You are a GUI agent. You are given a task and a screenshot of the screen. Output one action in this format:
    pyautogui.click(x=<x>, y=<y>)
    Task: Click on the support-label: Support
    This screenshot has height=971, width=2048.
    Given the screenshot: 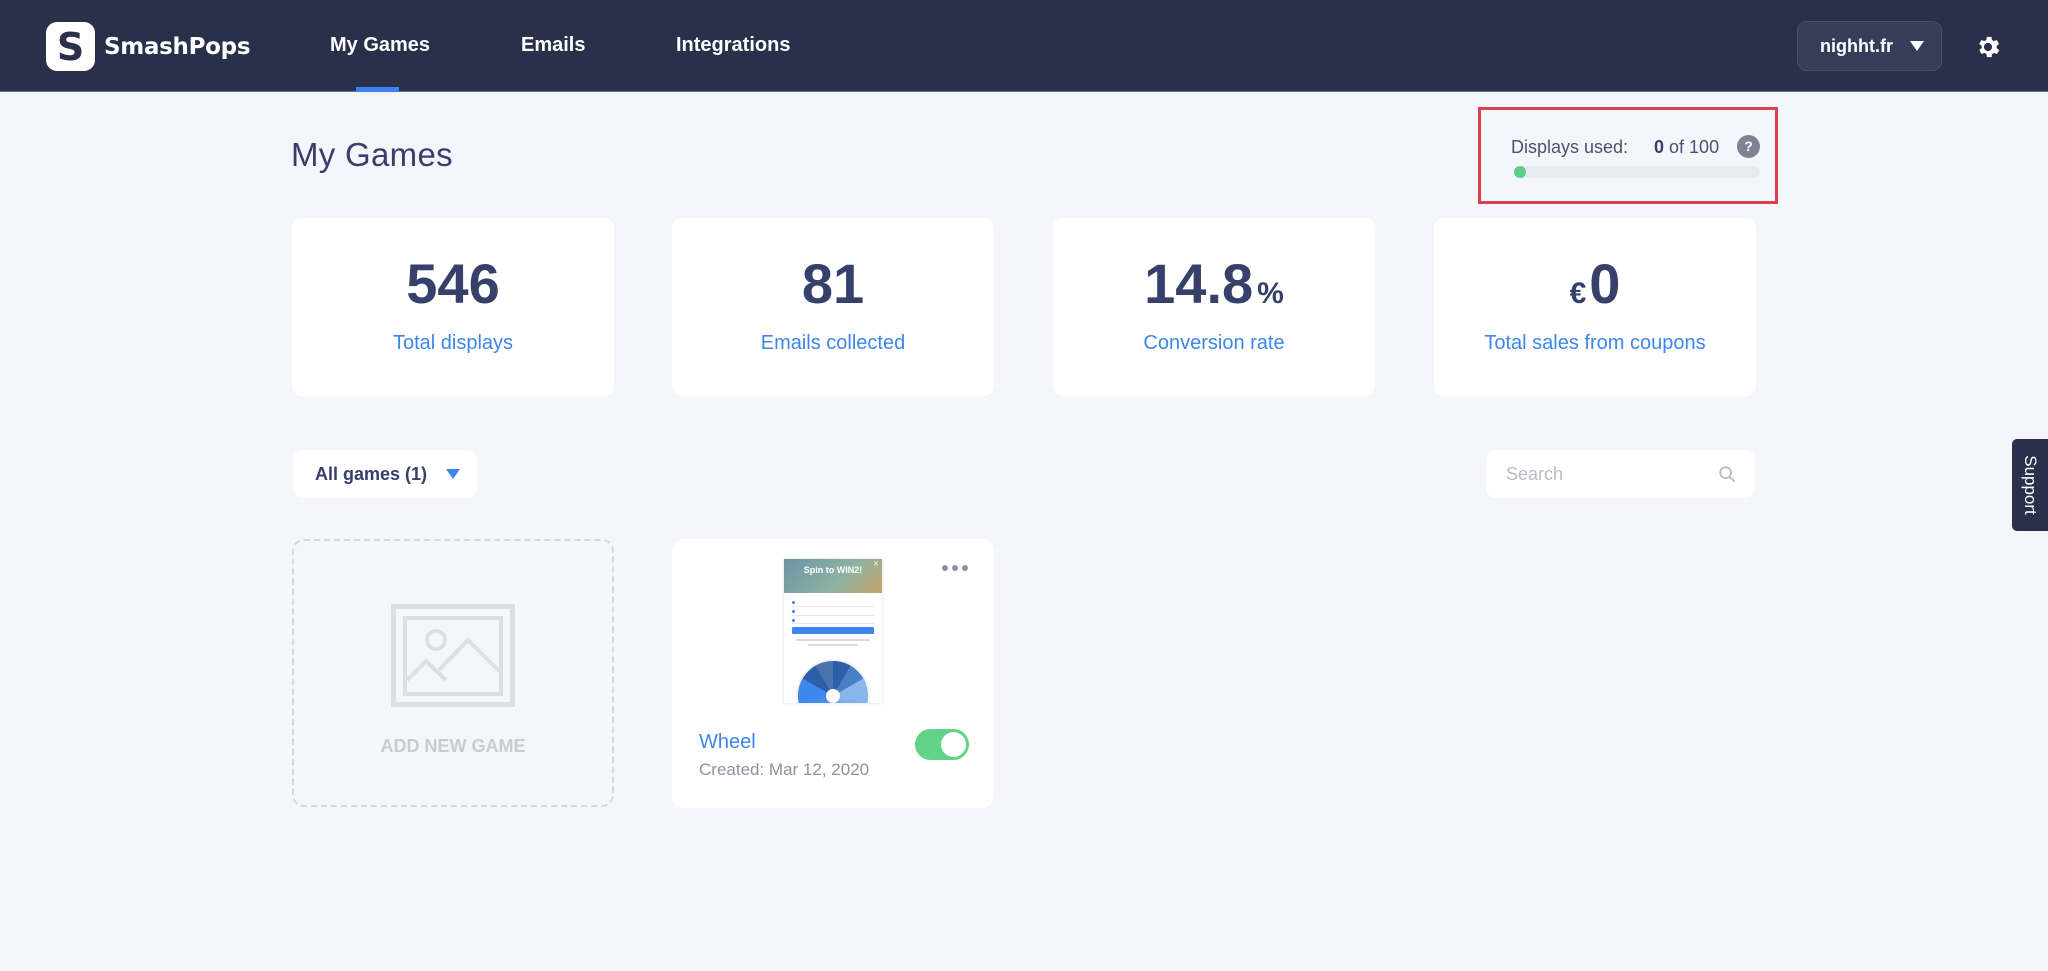 What is the action you would take?
    pyautogui.click(x=2030, y=485)
    